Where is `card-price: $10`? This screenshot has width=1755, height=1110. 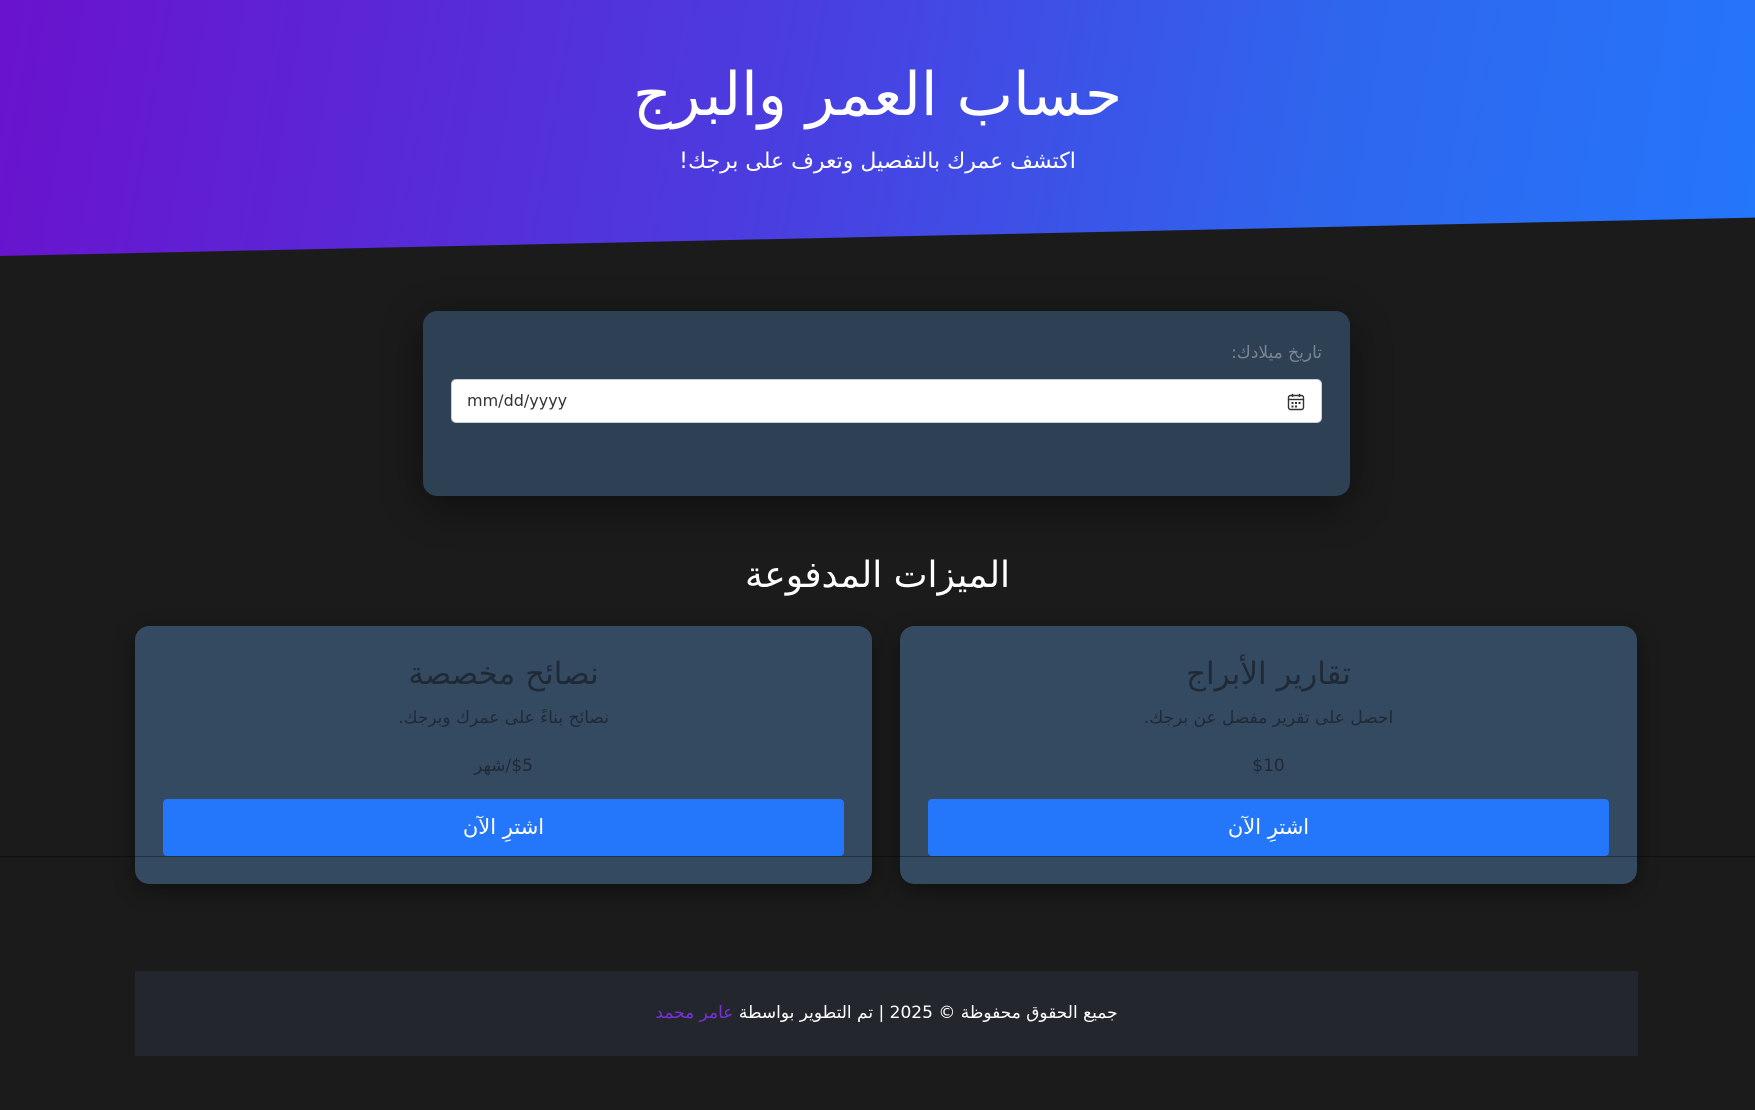
card-price: $10 is located at coordinates (1268, 766).